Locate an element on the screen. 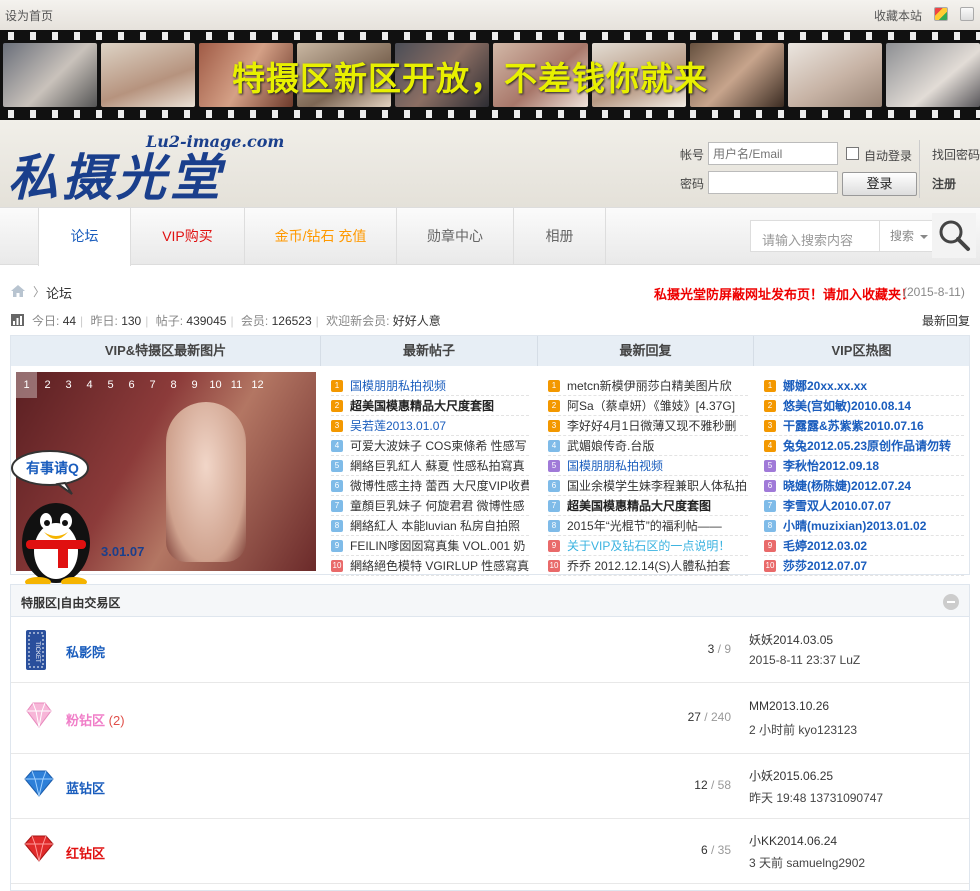 This screenshot has height=891, width=980. search-input: 请输入搜索内容 is located at coordinates (807, 239).